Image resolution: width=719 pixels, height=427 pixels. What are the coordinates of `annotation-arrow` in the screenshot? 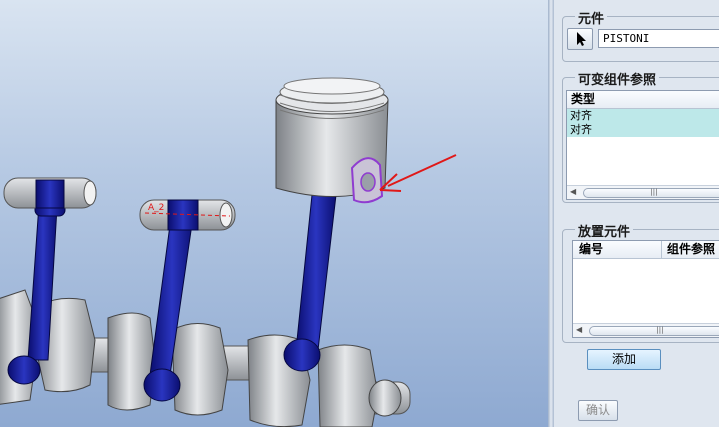 It's located at (418, 173).